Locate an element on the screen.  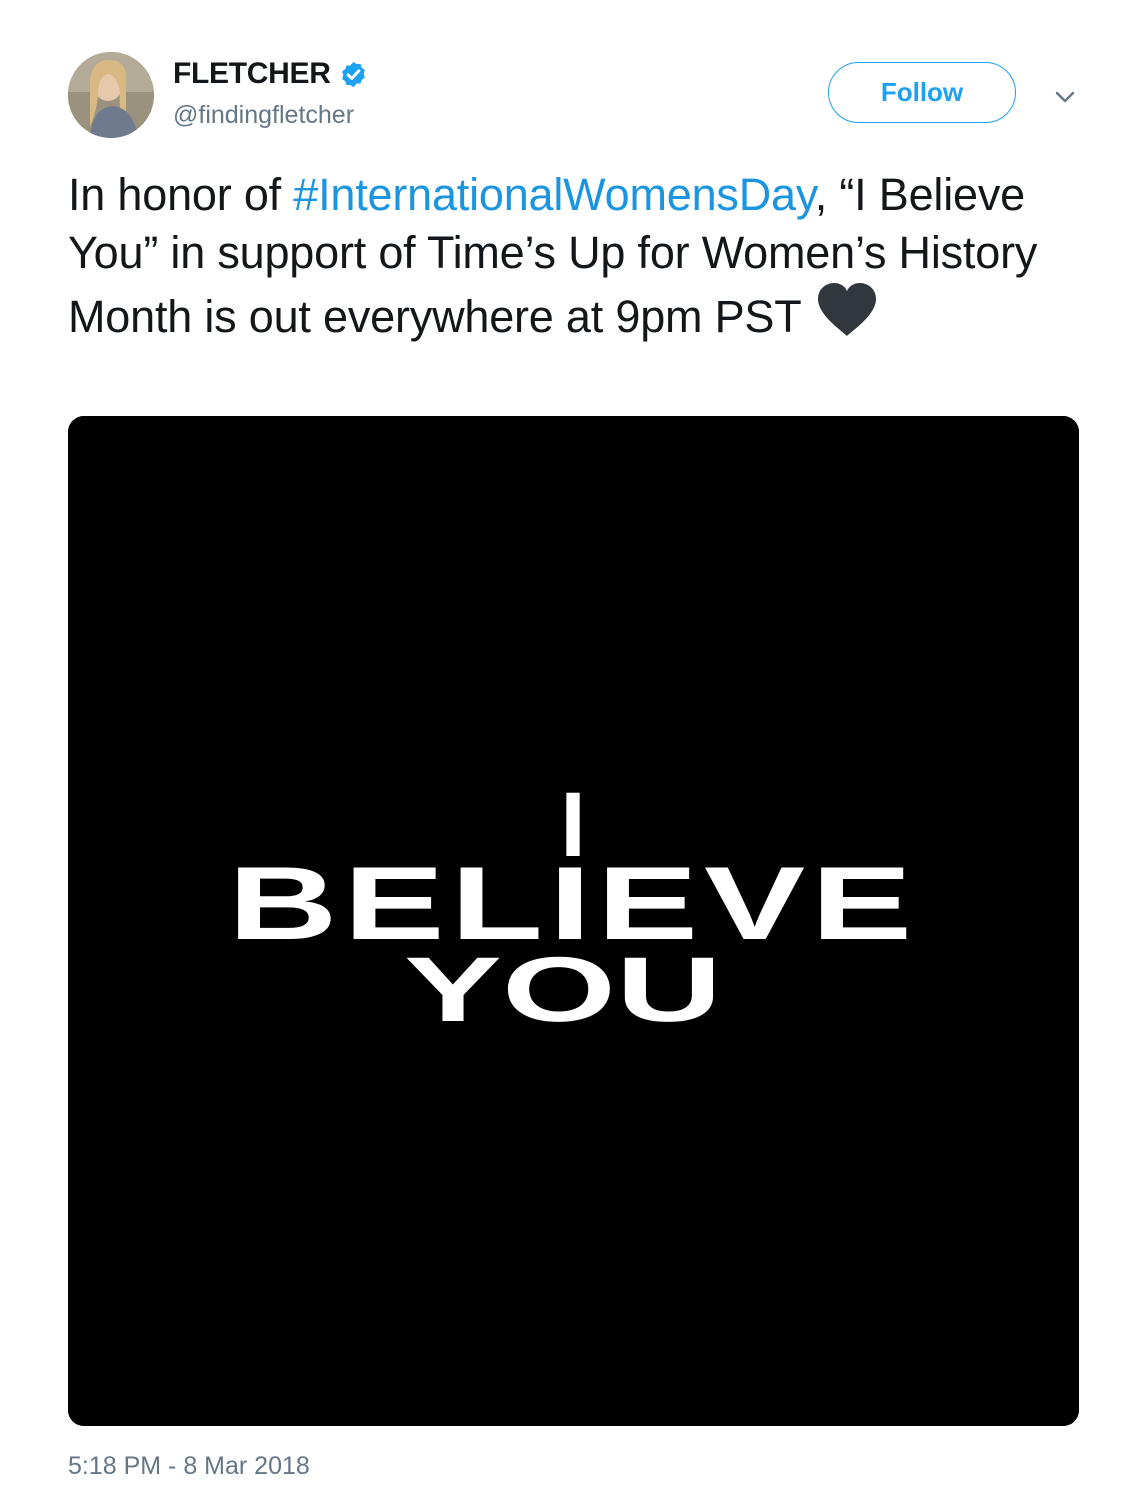
author-handle: @findingfletcher is located at coordinates (263, 115).